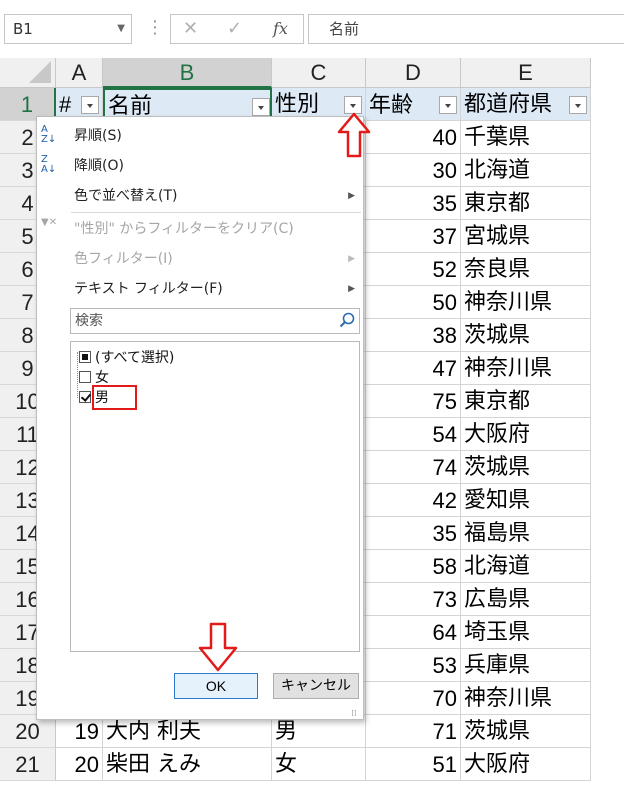 This screenshot has width=624, height=787. Describe the element at coordinates (200, 289) in the screenshot. I see `text-filter-item: テキスト フィルター(F) ▶` at that location.